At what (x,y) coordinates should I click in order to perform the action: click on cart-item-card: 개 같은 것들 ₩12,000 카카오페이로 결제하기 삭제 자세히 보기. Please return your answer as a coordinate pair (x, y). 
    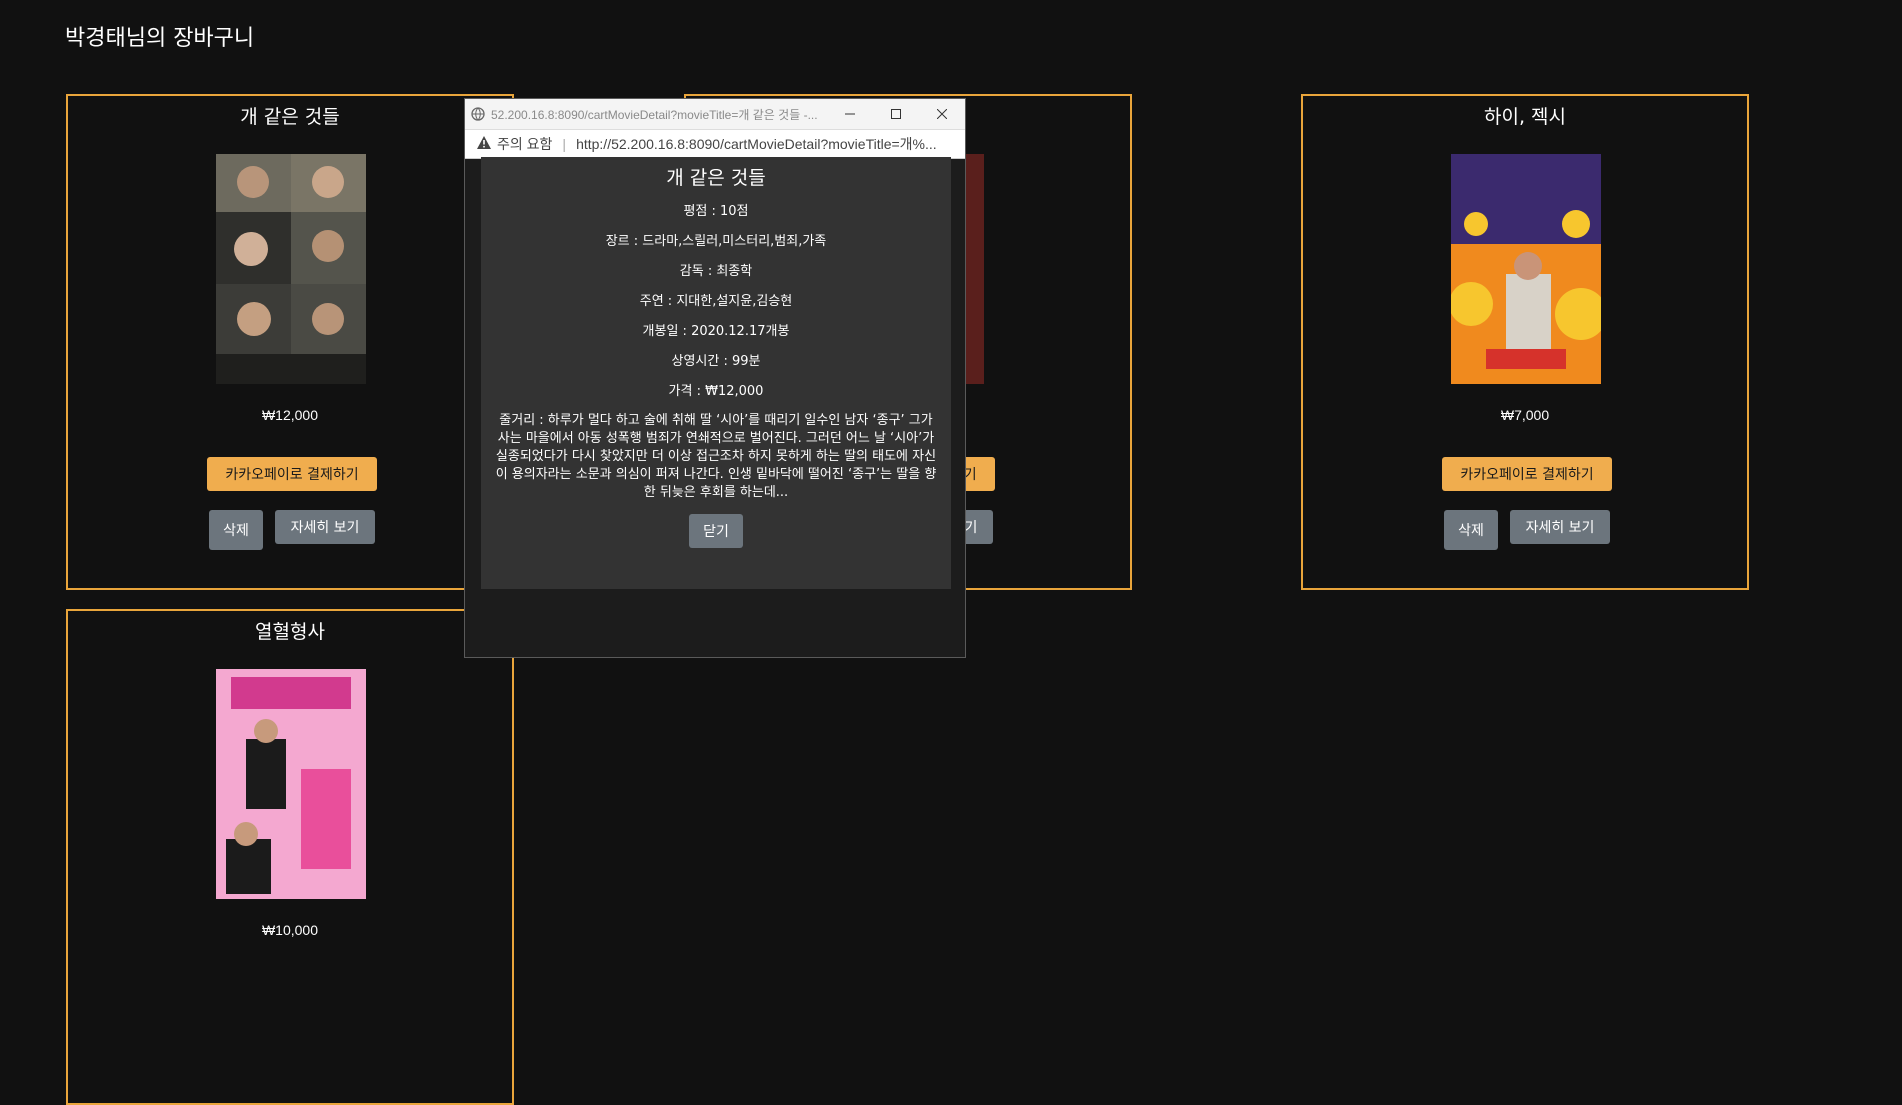
    Looking at the image, I should click on (290, 342).